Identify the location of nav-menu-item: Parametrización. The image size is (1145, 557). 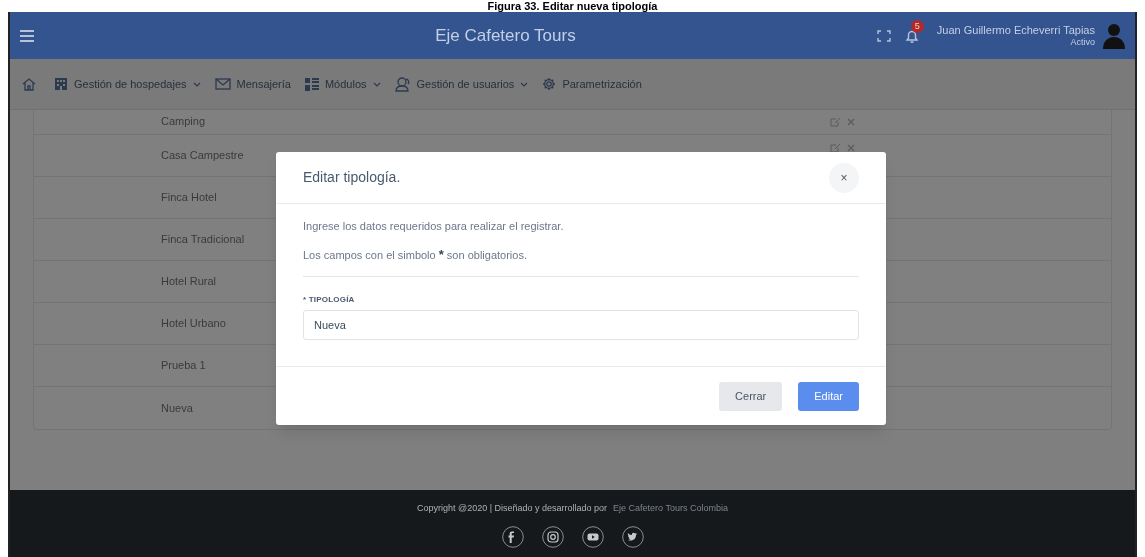
(592, 84).